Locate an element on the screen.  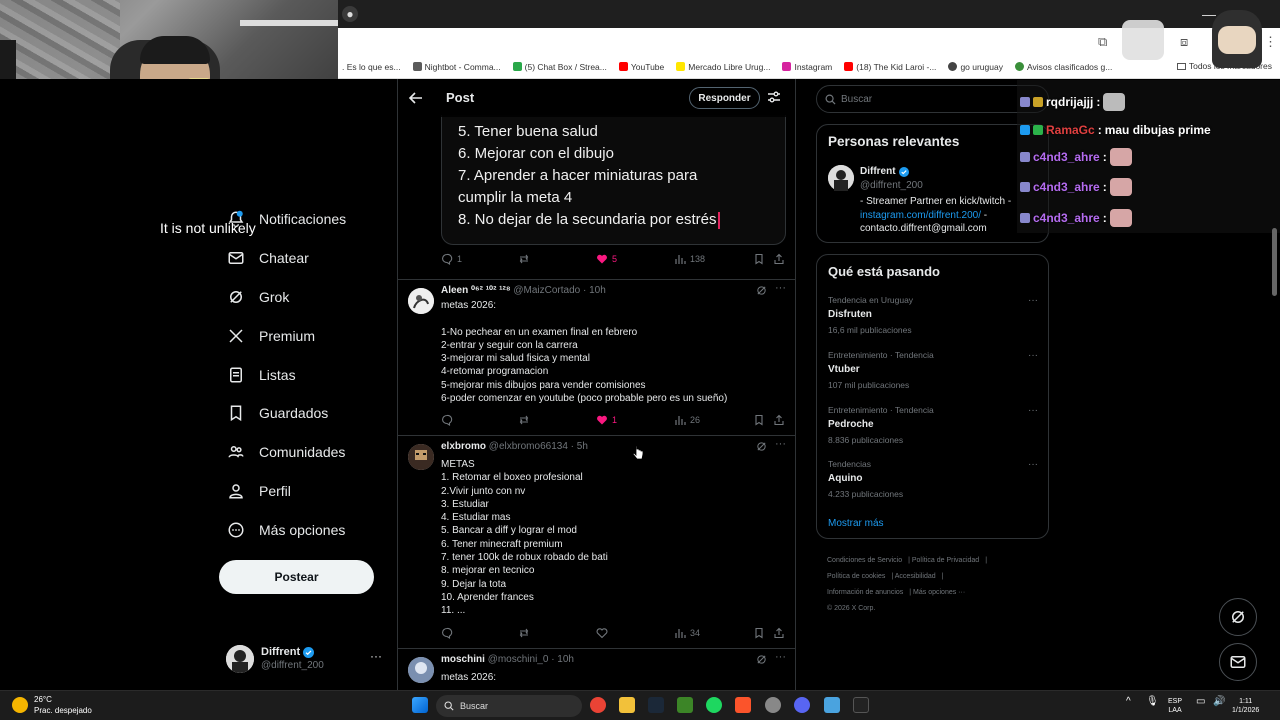
footer-link: Política de Privacidad is located at coordinates (945, 560).